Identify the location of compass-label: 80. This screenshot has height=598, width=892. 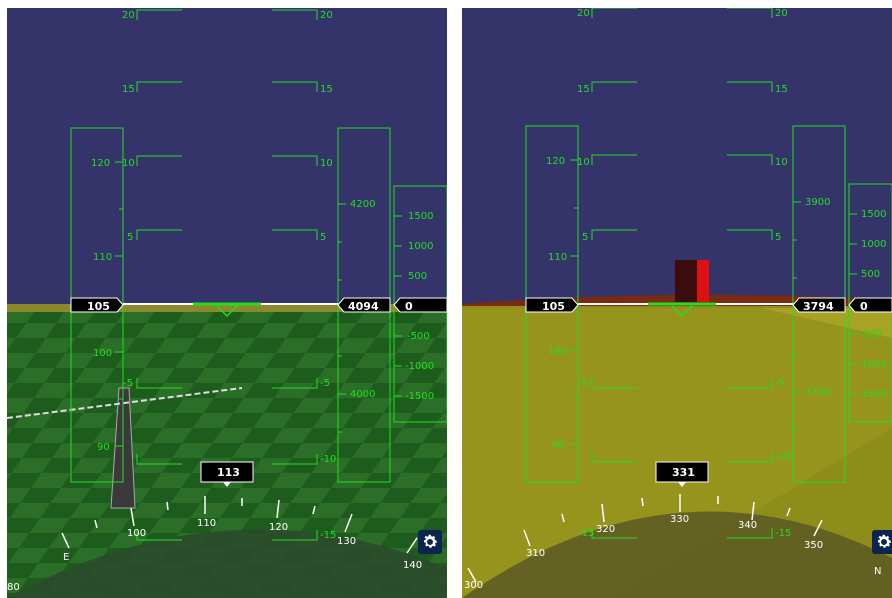
(13, 587).